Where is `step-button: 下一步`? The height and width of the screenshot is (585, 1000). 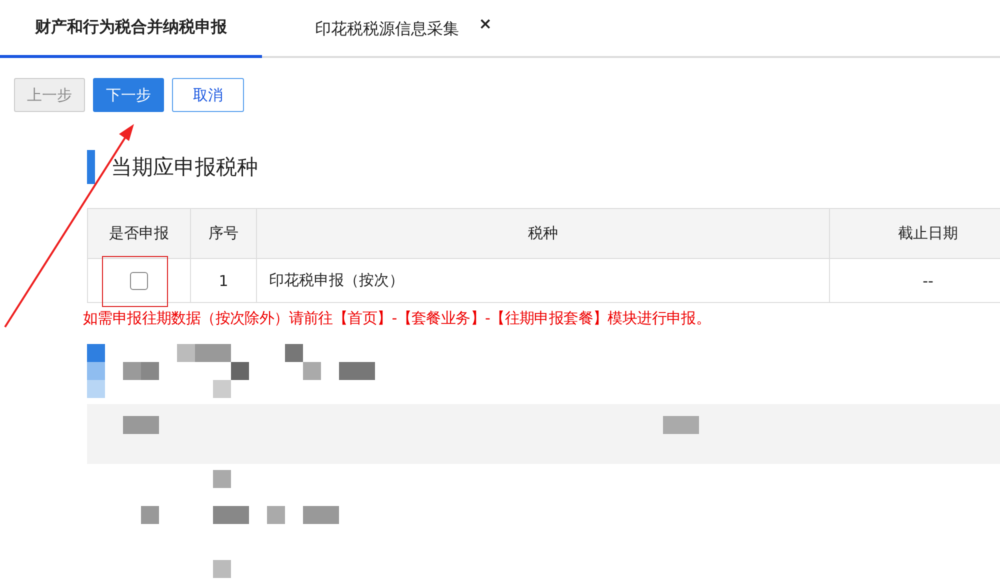
step-button: 下一步 is located at coordinates (128, 95).